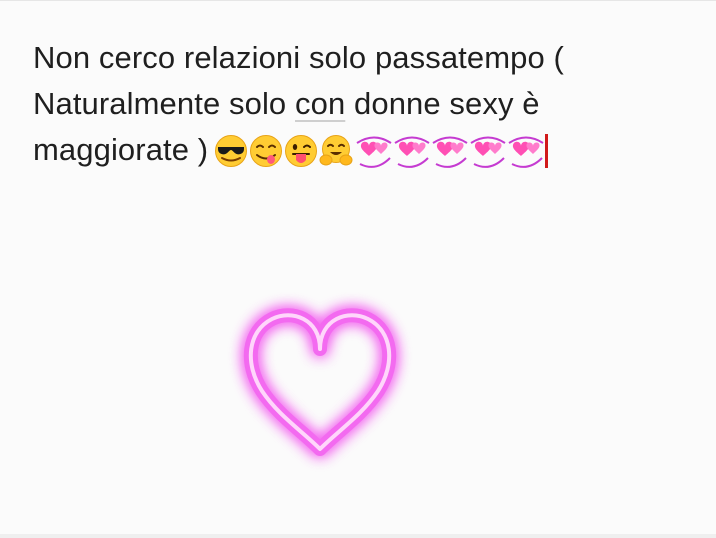  I want to click on yum-face-emoji, so click(266, 151).